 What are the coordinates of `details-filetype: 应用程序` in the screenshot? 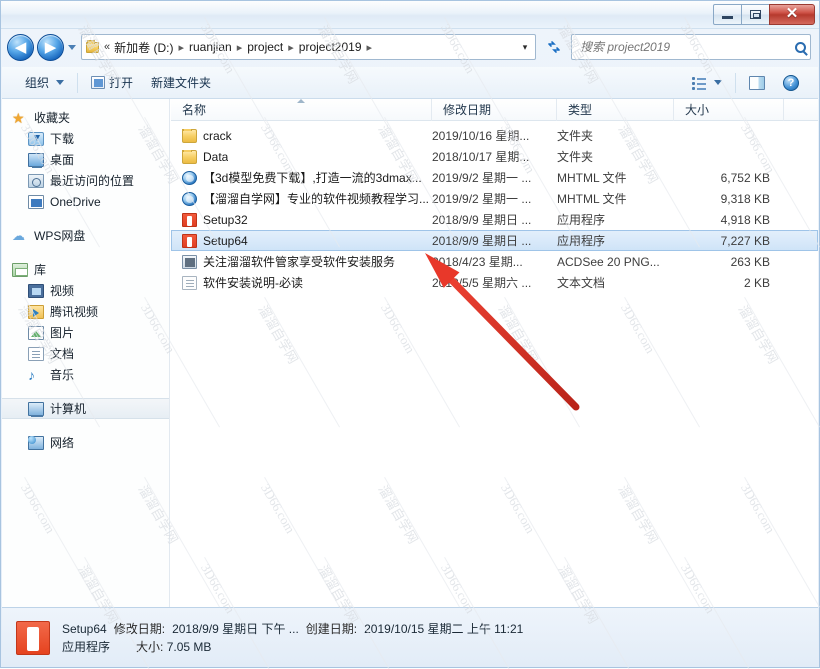 It's located at (86, 646).